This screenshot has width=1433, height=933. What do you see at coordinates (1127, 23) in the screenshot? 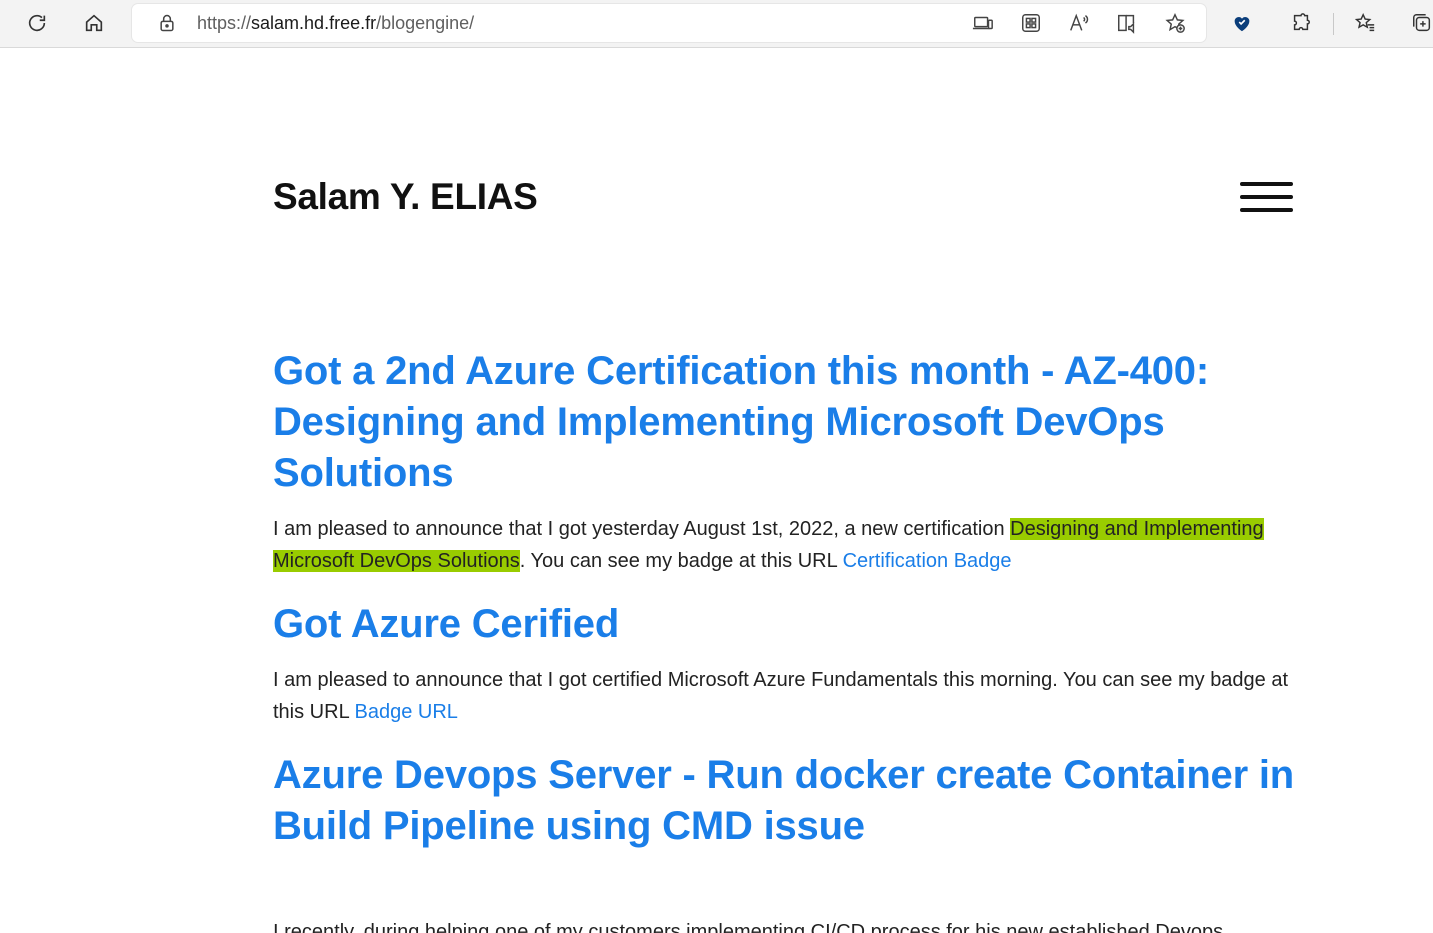
I see `immersive-reader-icon` at bounding box center [1127, 23].